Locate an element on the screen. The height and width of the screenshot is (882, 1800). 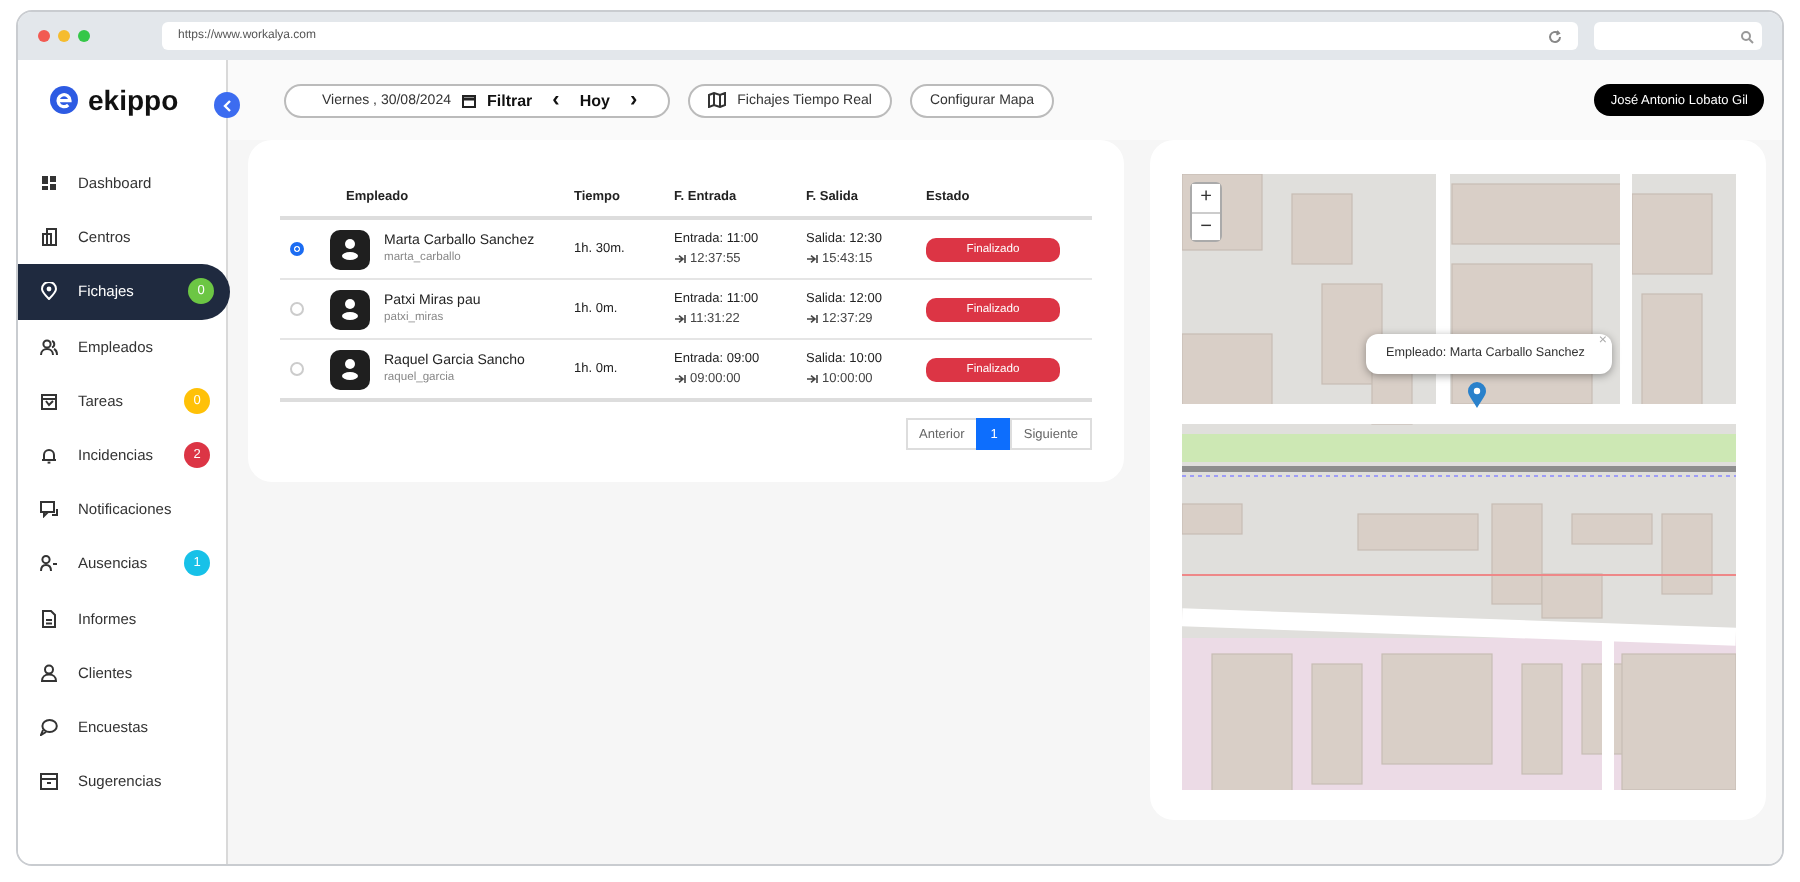
collapse-button is located at coordinates (227, 105).